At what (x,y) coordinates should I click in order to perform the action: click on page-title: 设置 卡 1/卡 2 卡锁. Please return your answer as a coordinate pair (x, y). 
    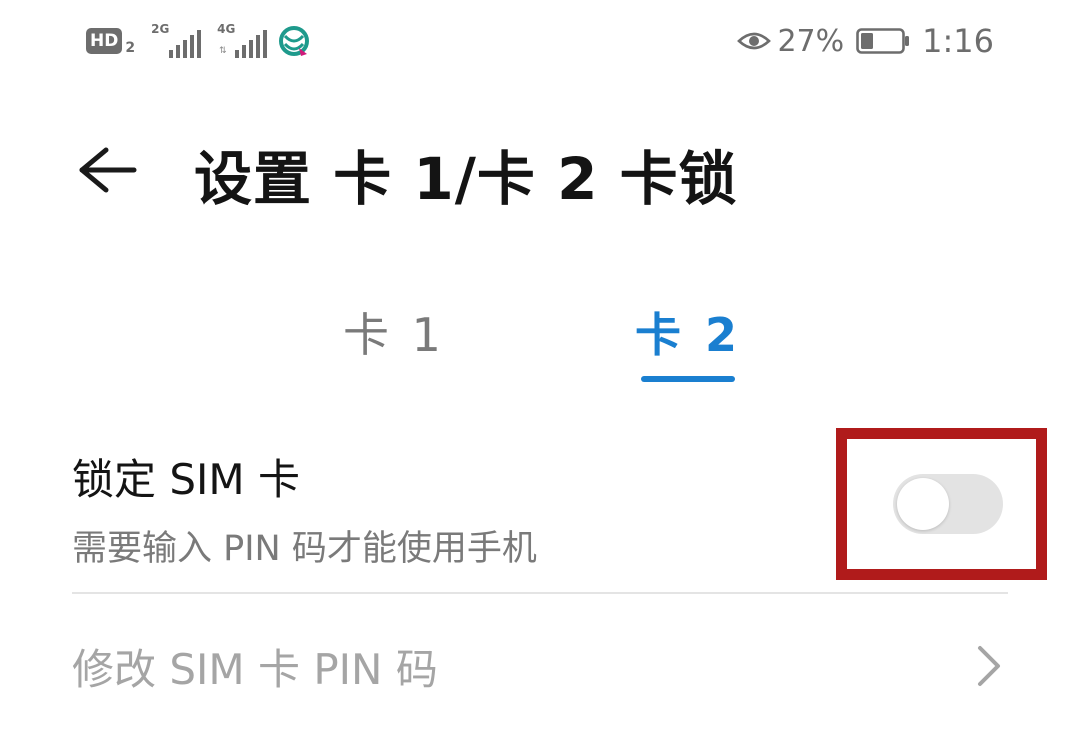
    Looking at the image, I should click on (466, 179).